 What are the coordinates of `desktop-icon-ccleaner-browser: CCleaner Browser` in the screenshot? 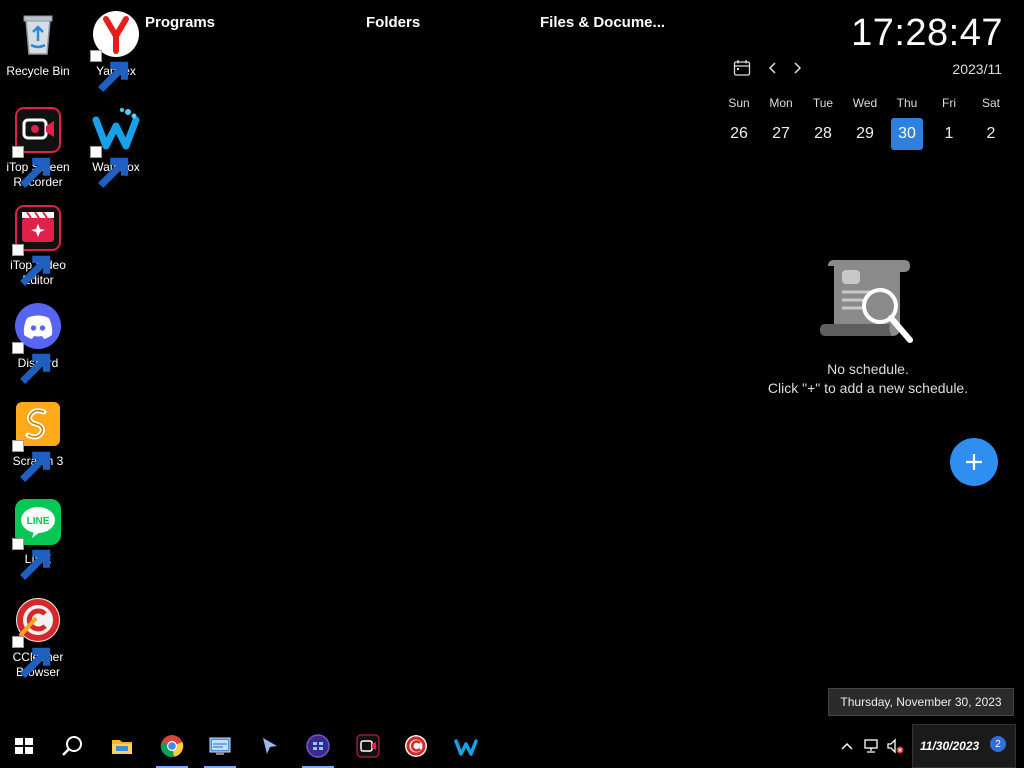 It's located at (38, 638).